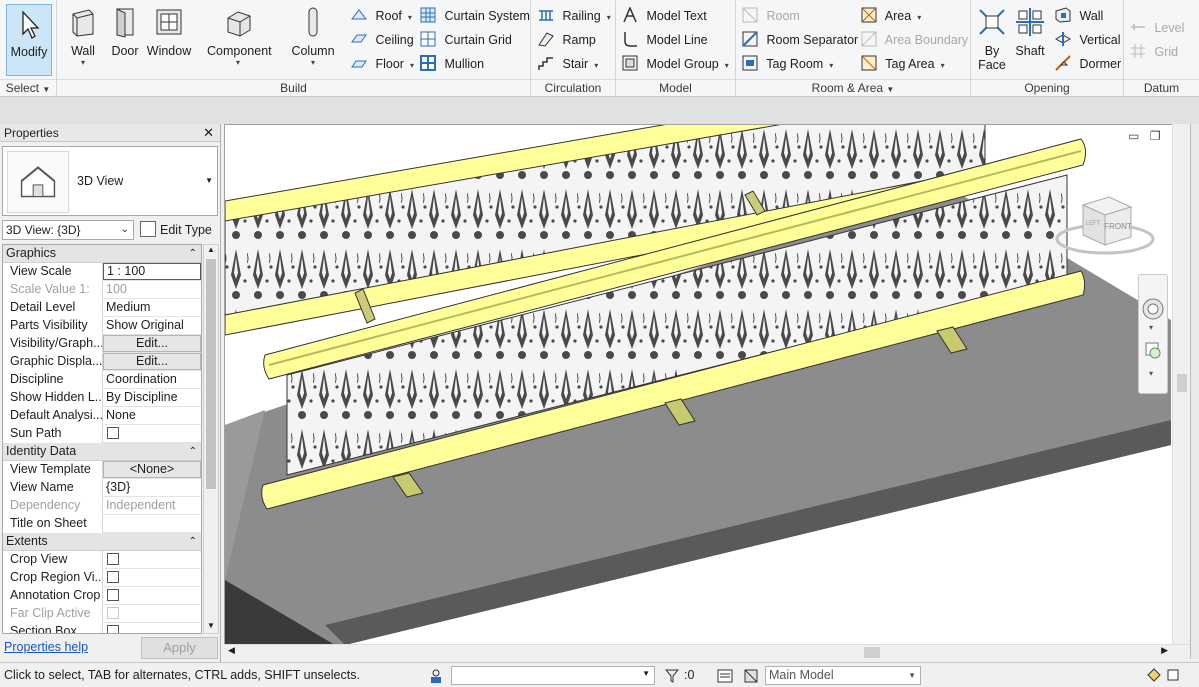 This screenshot has height=687, width=1199. Describe the element at coordinates (53, 434) in the screenshot. I see `property-name: Sun Path` at that location.